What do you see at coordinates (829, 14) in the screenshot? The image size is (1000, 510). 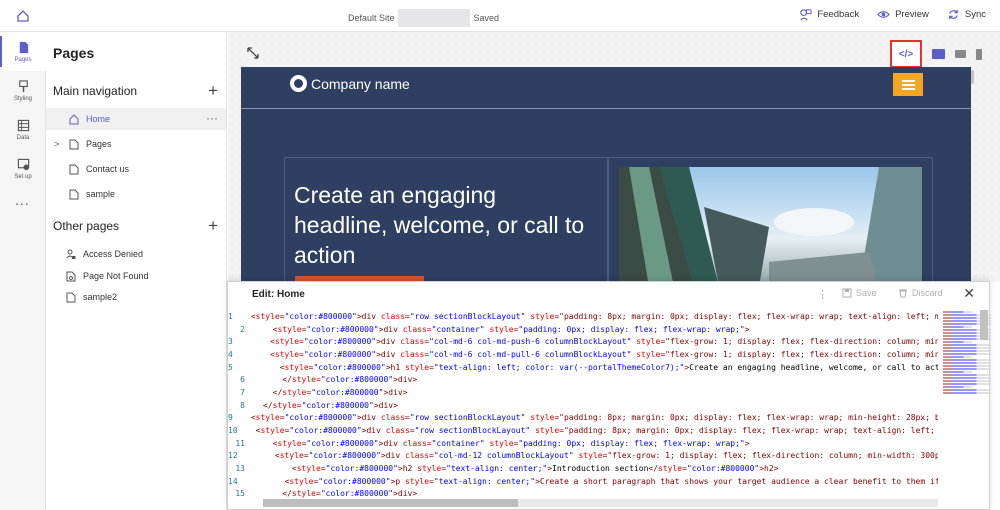 I see `feedback-button: Feedback` at bounding box center [829, 14].